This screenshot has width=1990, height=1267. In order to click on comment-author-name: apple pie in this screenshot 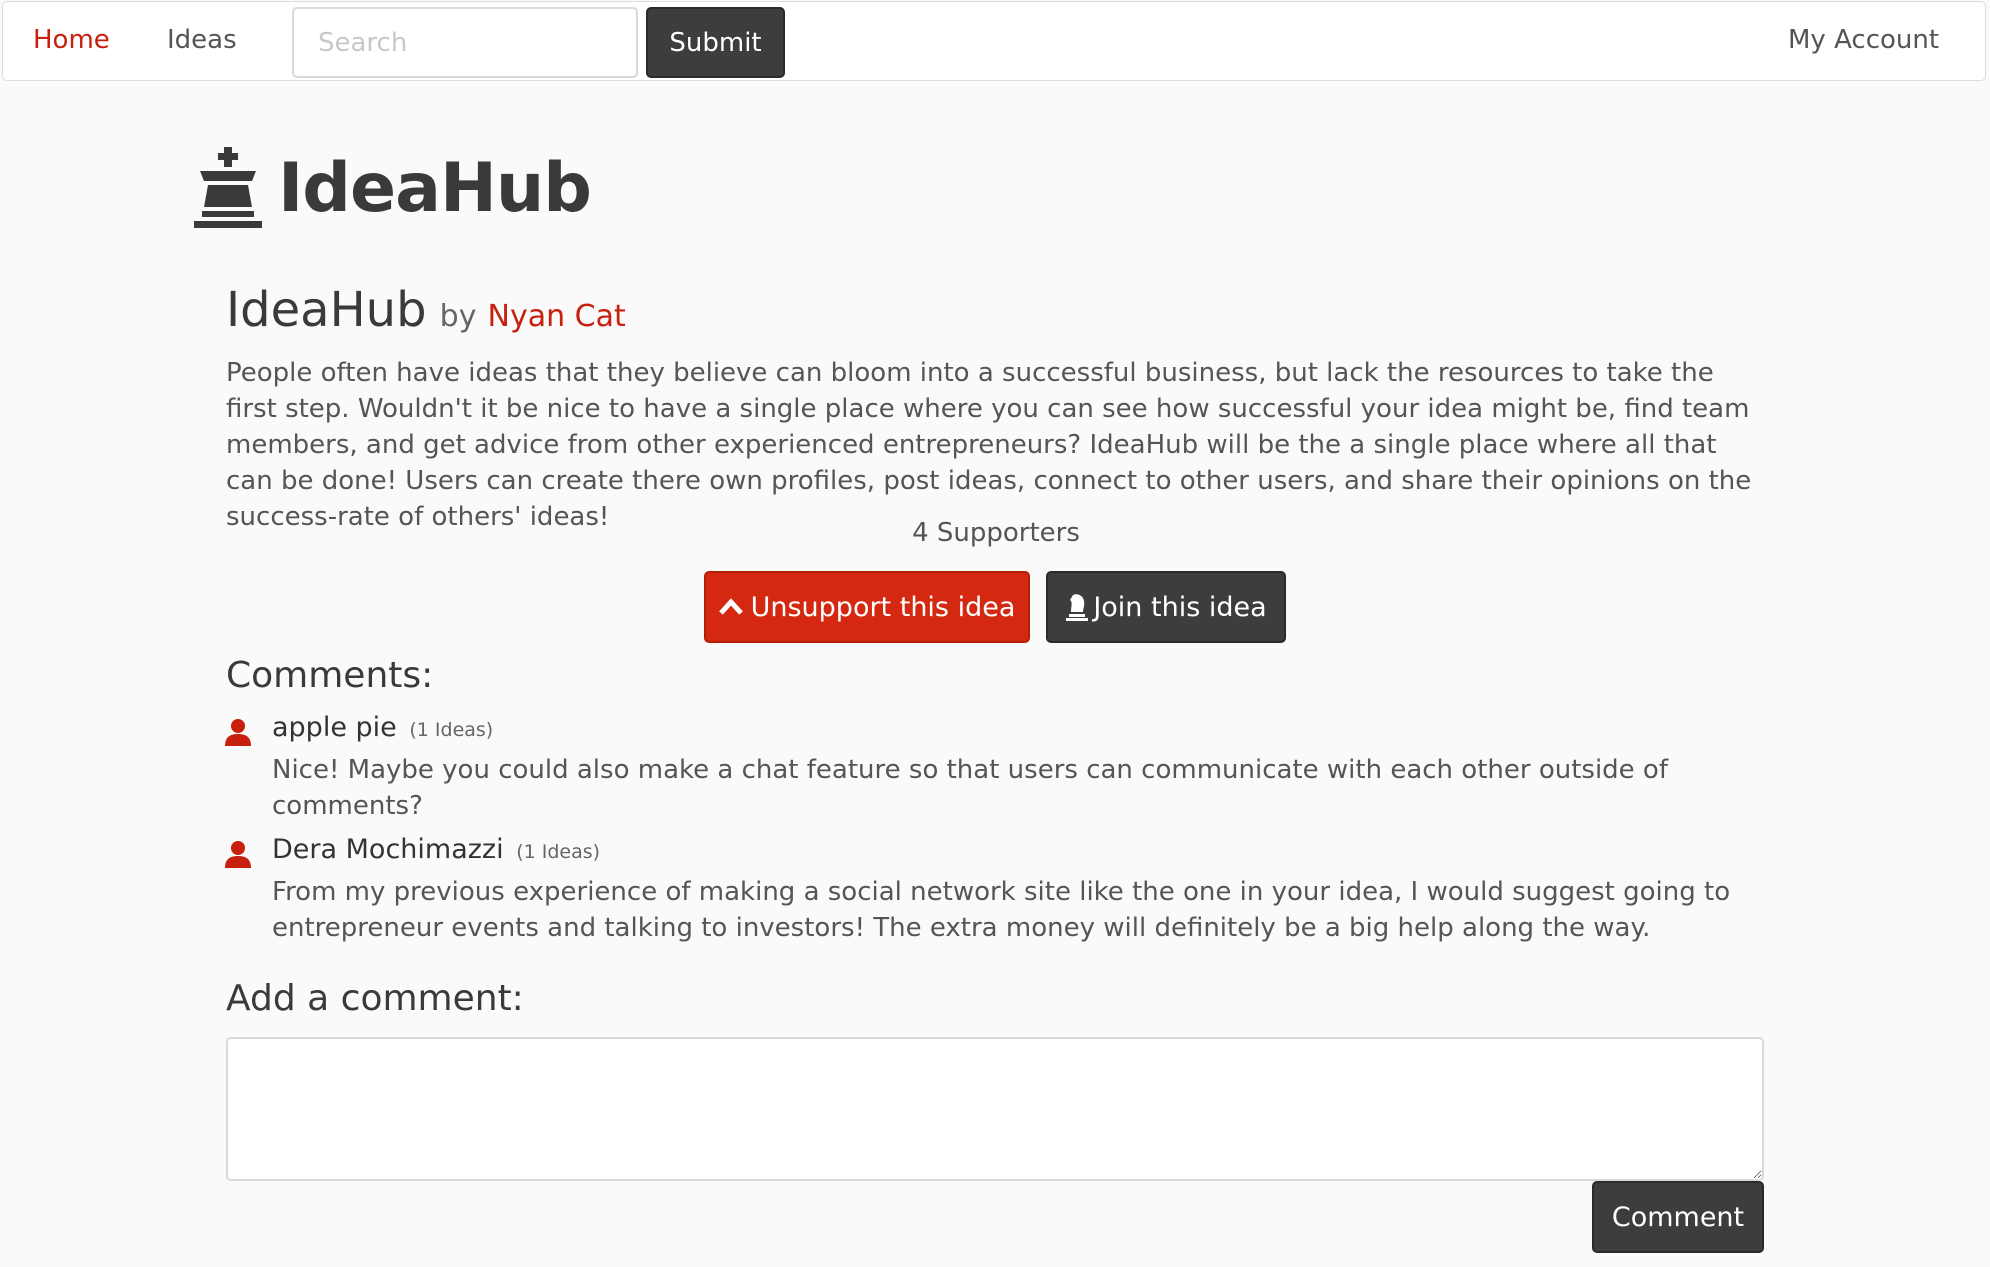, I will do `click(334, 727)`.